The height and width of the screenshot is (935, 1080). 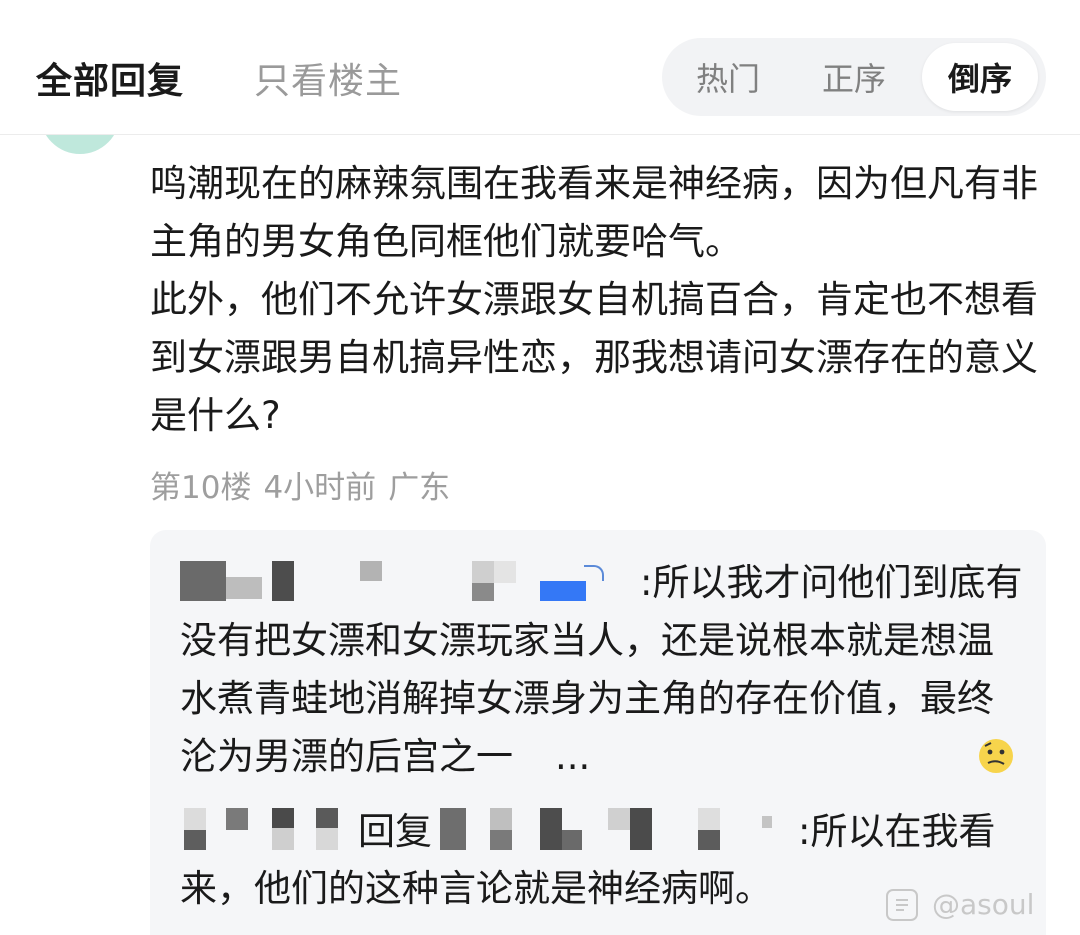 I want to click on thinking-emoji-icon, so click(x=765, y=753).